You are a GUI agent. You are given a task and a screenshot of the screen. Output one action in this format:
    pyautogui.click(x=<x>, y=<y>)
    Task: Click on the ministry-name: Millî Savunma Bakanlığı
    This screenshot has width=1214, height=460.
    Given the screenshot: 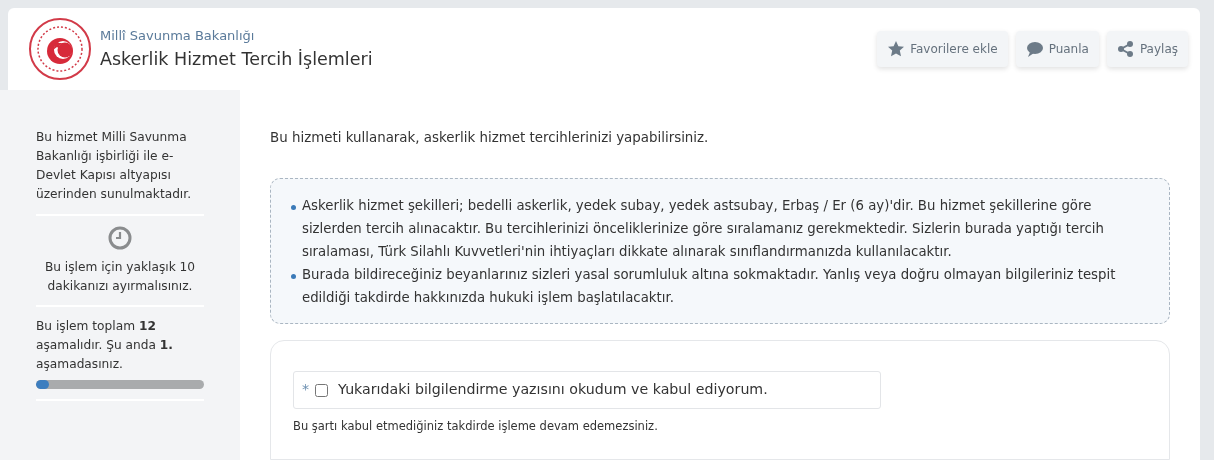 What is the action you would take?
    pyautogui.click(x=178, y=36)
    